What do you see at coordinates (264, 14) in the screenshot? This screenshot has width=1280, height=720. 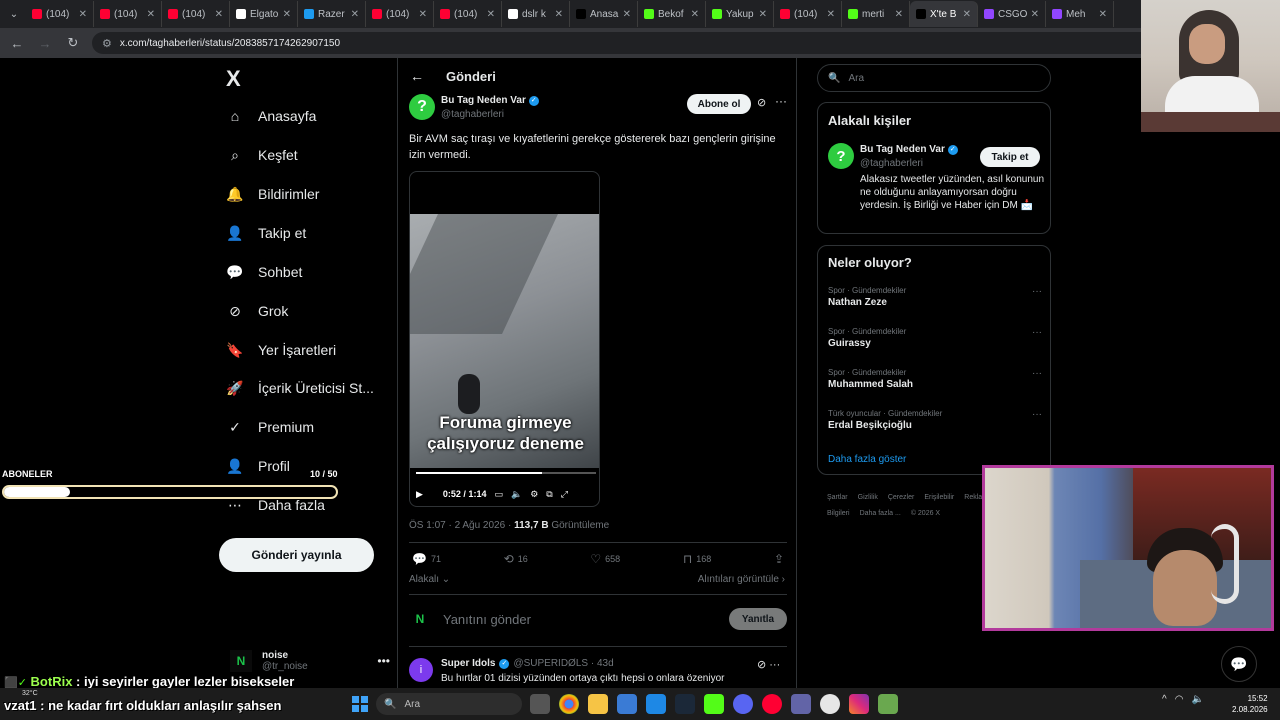 I see `browser-tab: Elgato ✕` at bounding box center [264, 14].